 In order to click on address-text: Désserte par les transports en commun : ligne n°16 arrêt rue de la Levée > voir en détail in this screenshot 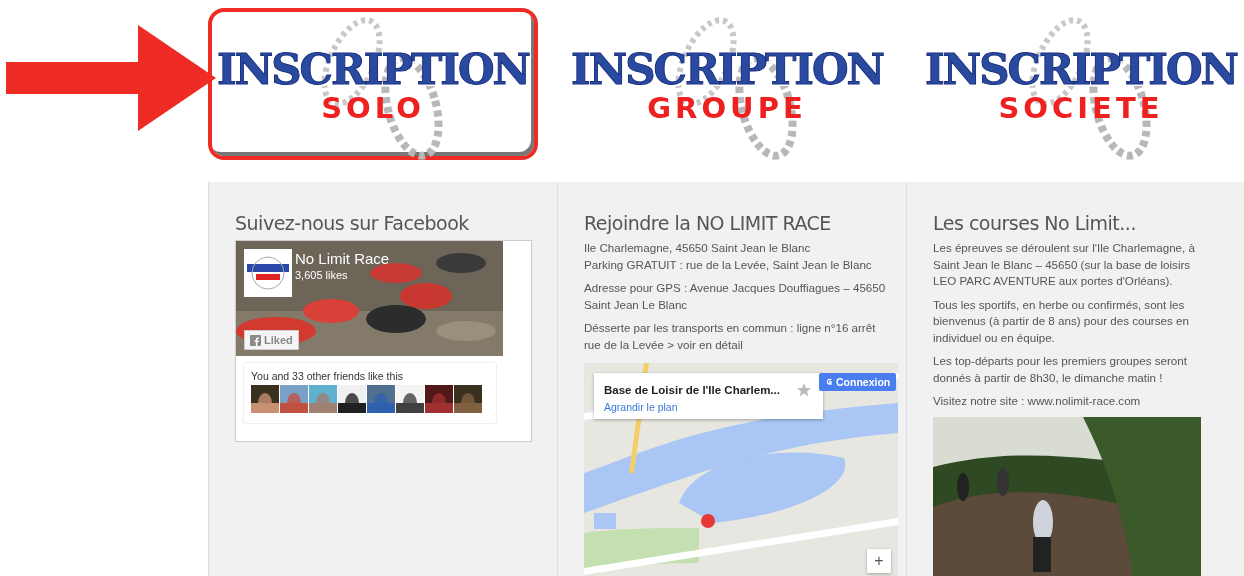, I will do `click(730, 336)`.